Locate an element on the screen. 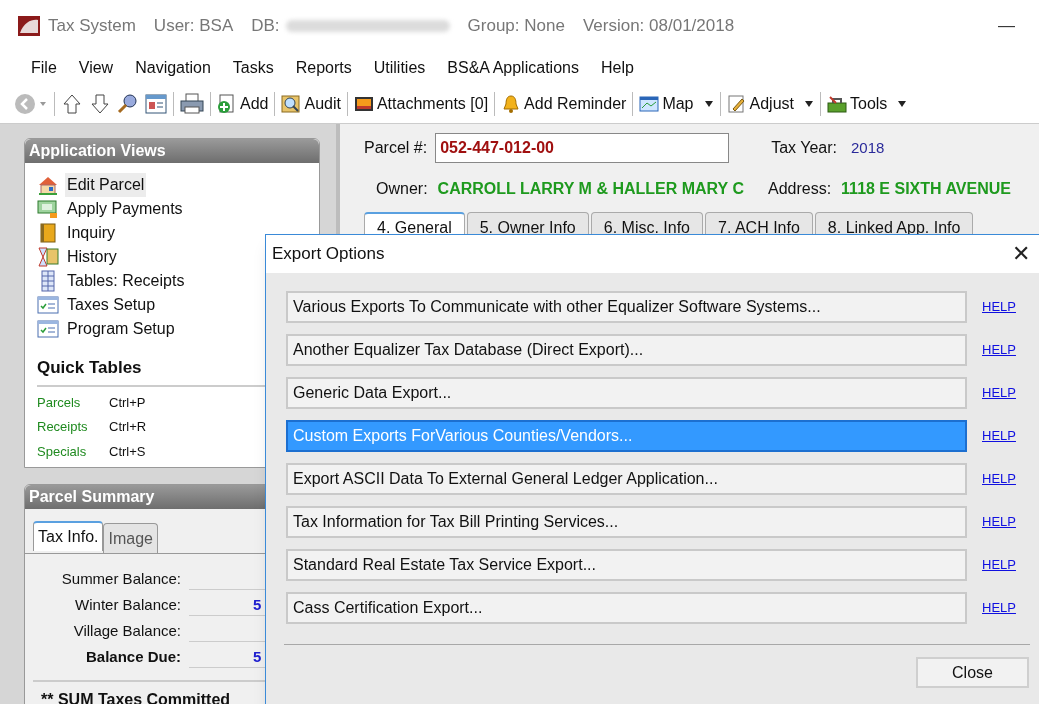  db-label: DB: is located at coordinates (265, 26).